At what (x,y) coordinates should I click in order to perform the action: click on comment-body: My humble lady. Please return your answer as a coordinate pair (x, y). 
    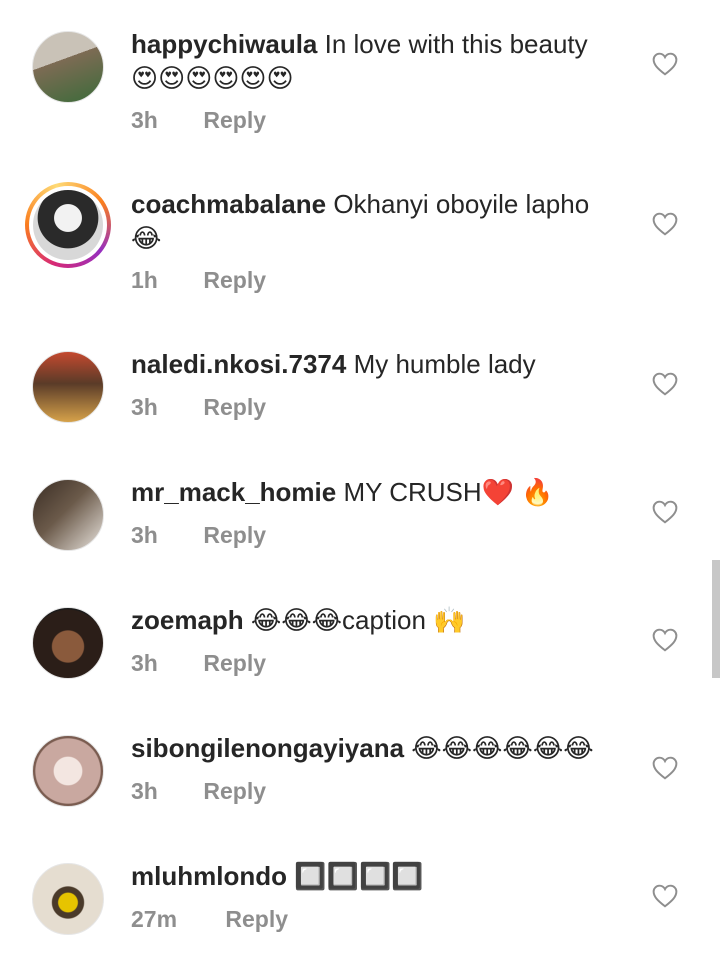
    Looking at the image, I should click on (444, 364).